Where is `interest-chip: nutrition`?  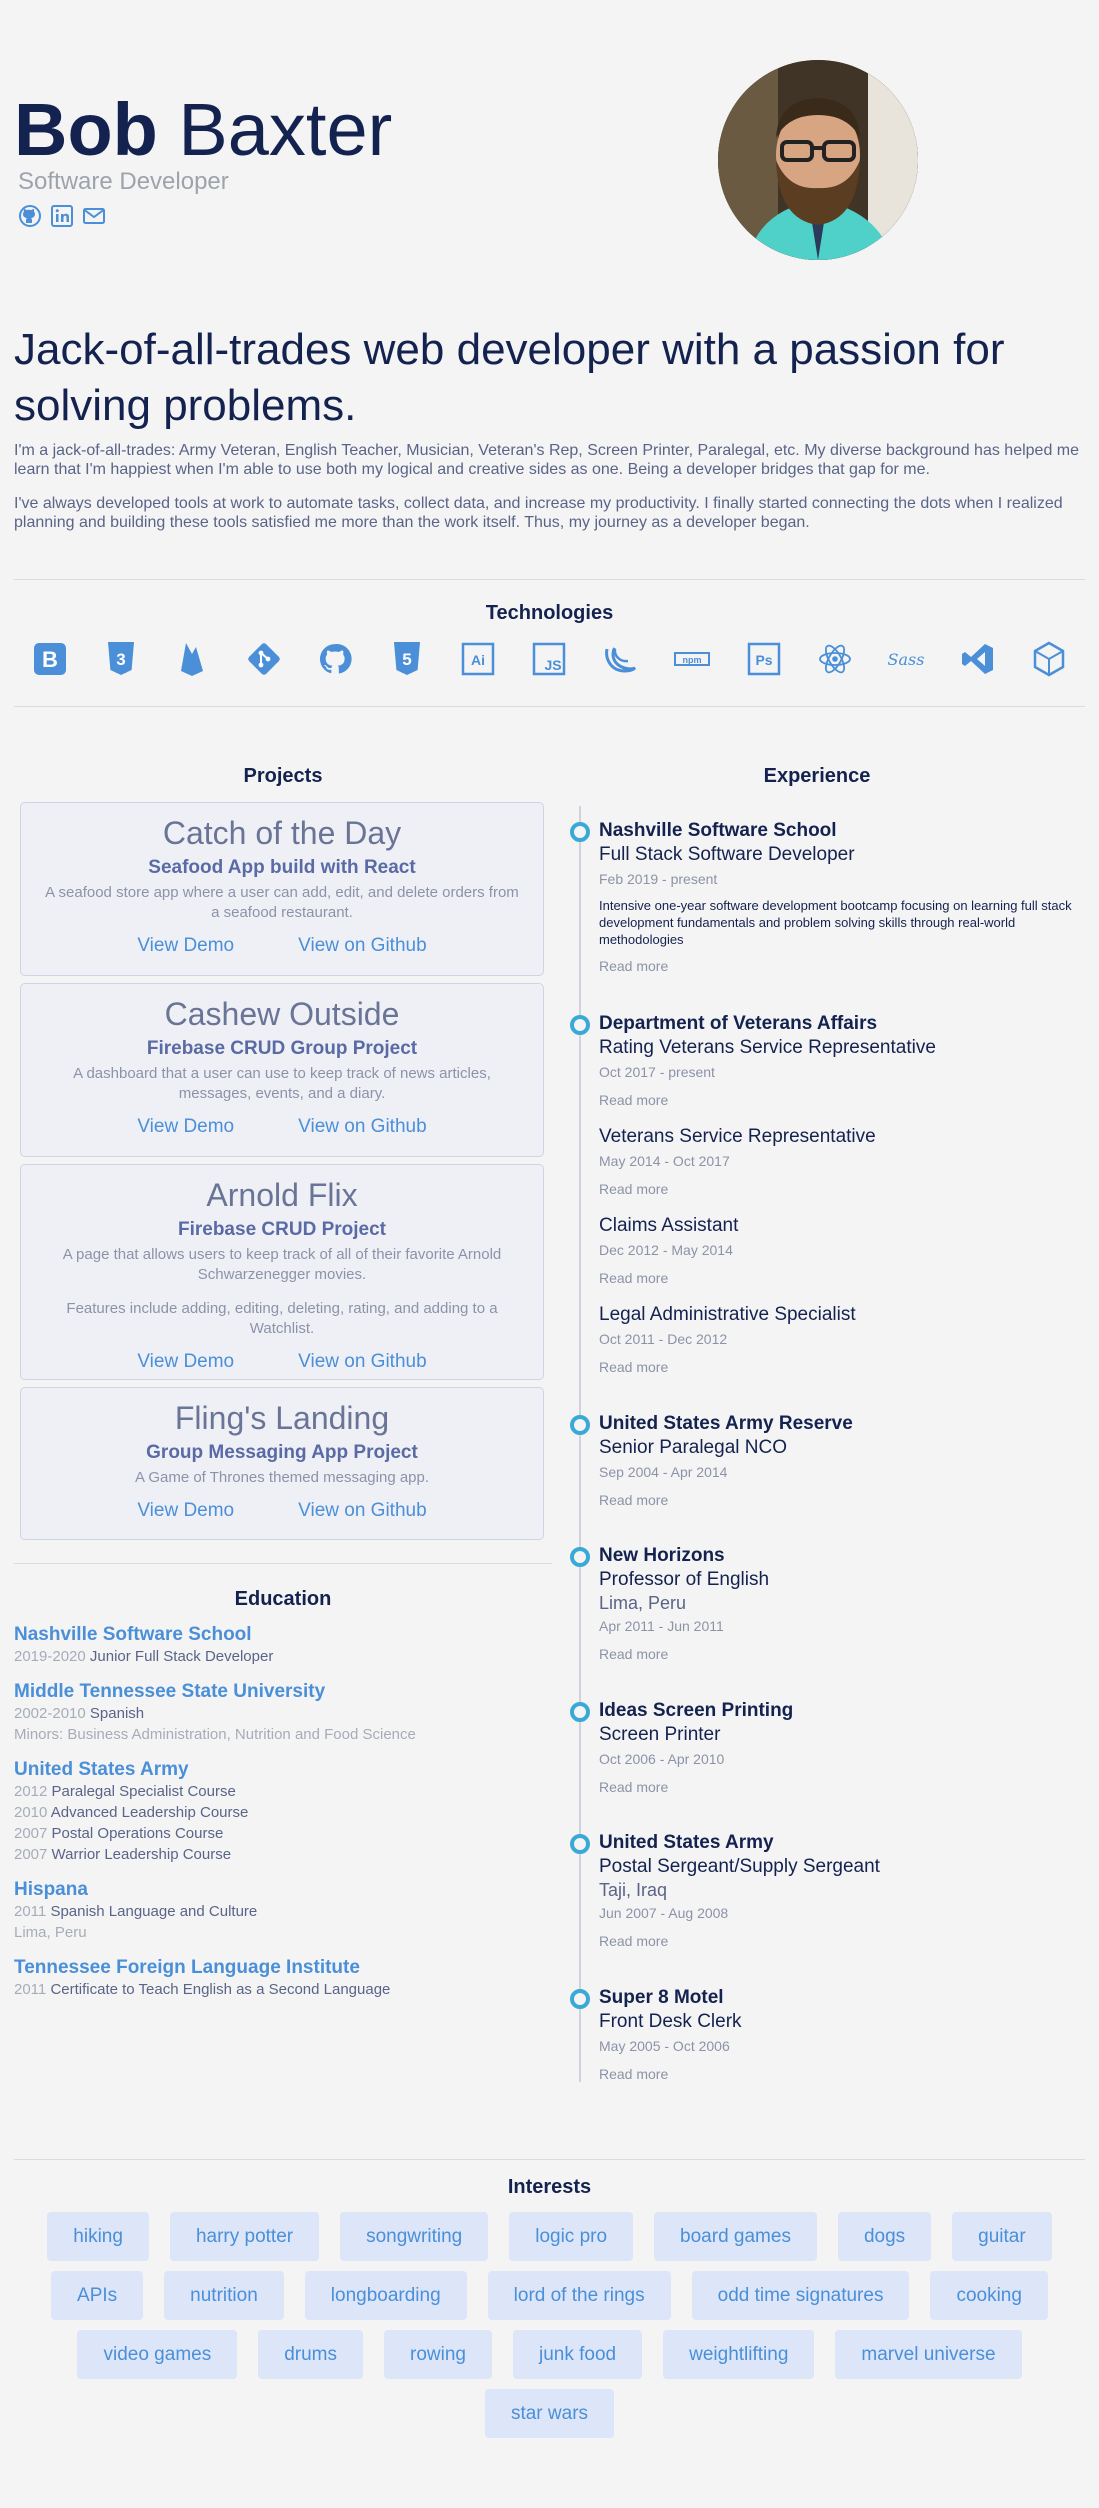
interest-chip: nutrition is located at coordinates (224, 2295).